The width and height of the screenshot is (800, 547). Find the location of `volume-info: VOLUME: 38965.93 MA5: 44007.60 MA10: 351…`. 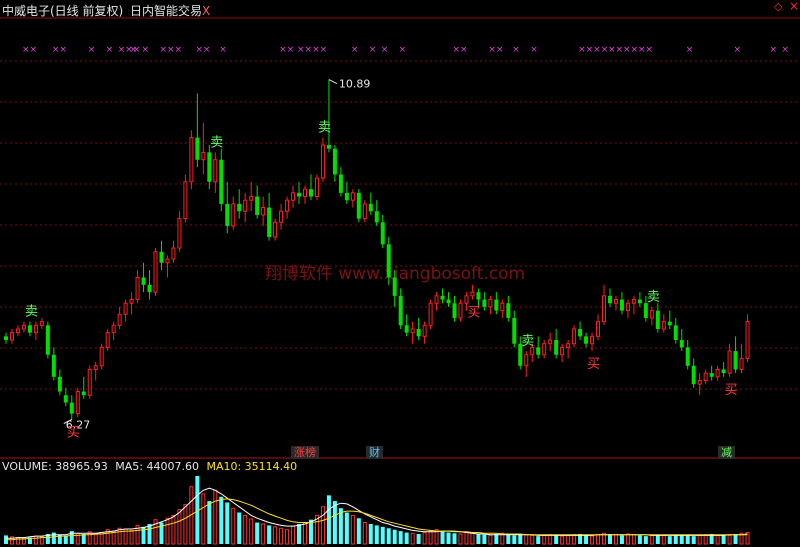

volume-info: VOLUME: 38965.93 MA5: 44007.60 MA10: 351… is located at coordinates (149, 466).